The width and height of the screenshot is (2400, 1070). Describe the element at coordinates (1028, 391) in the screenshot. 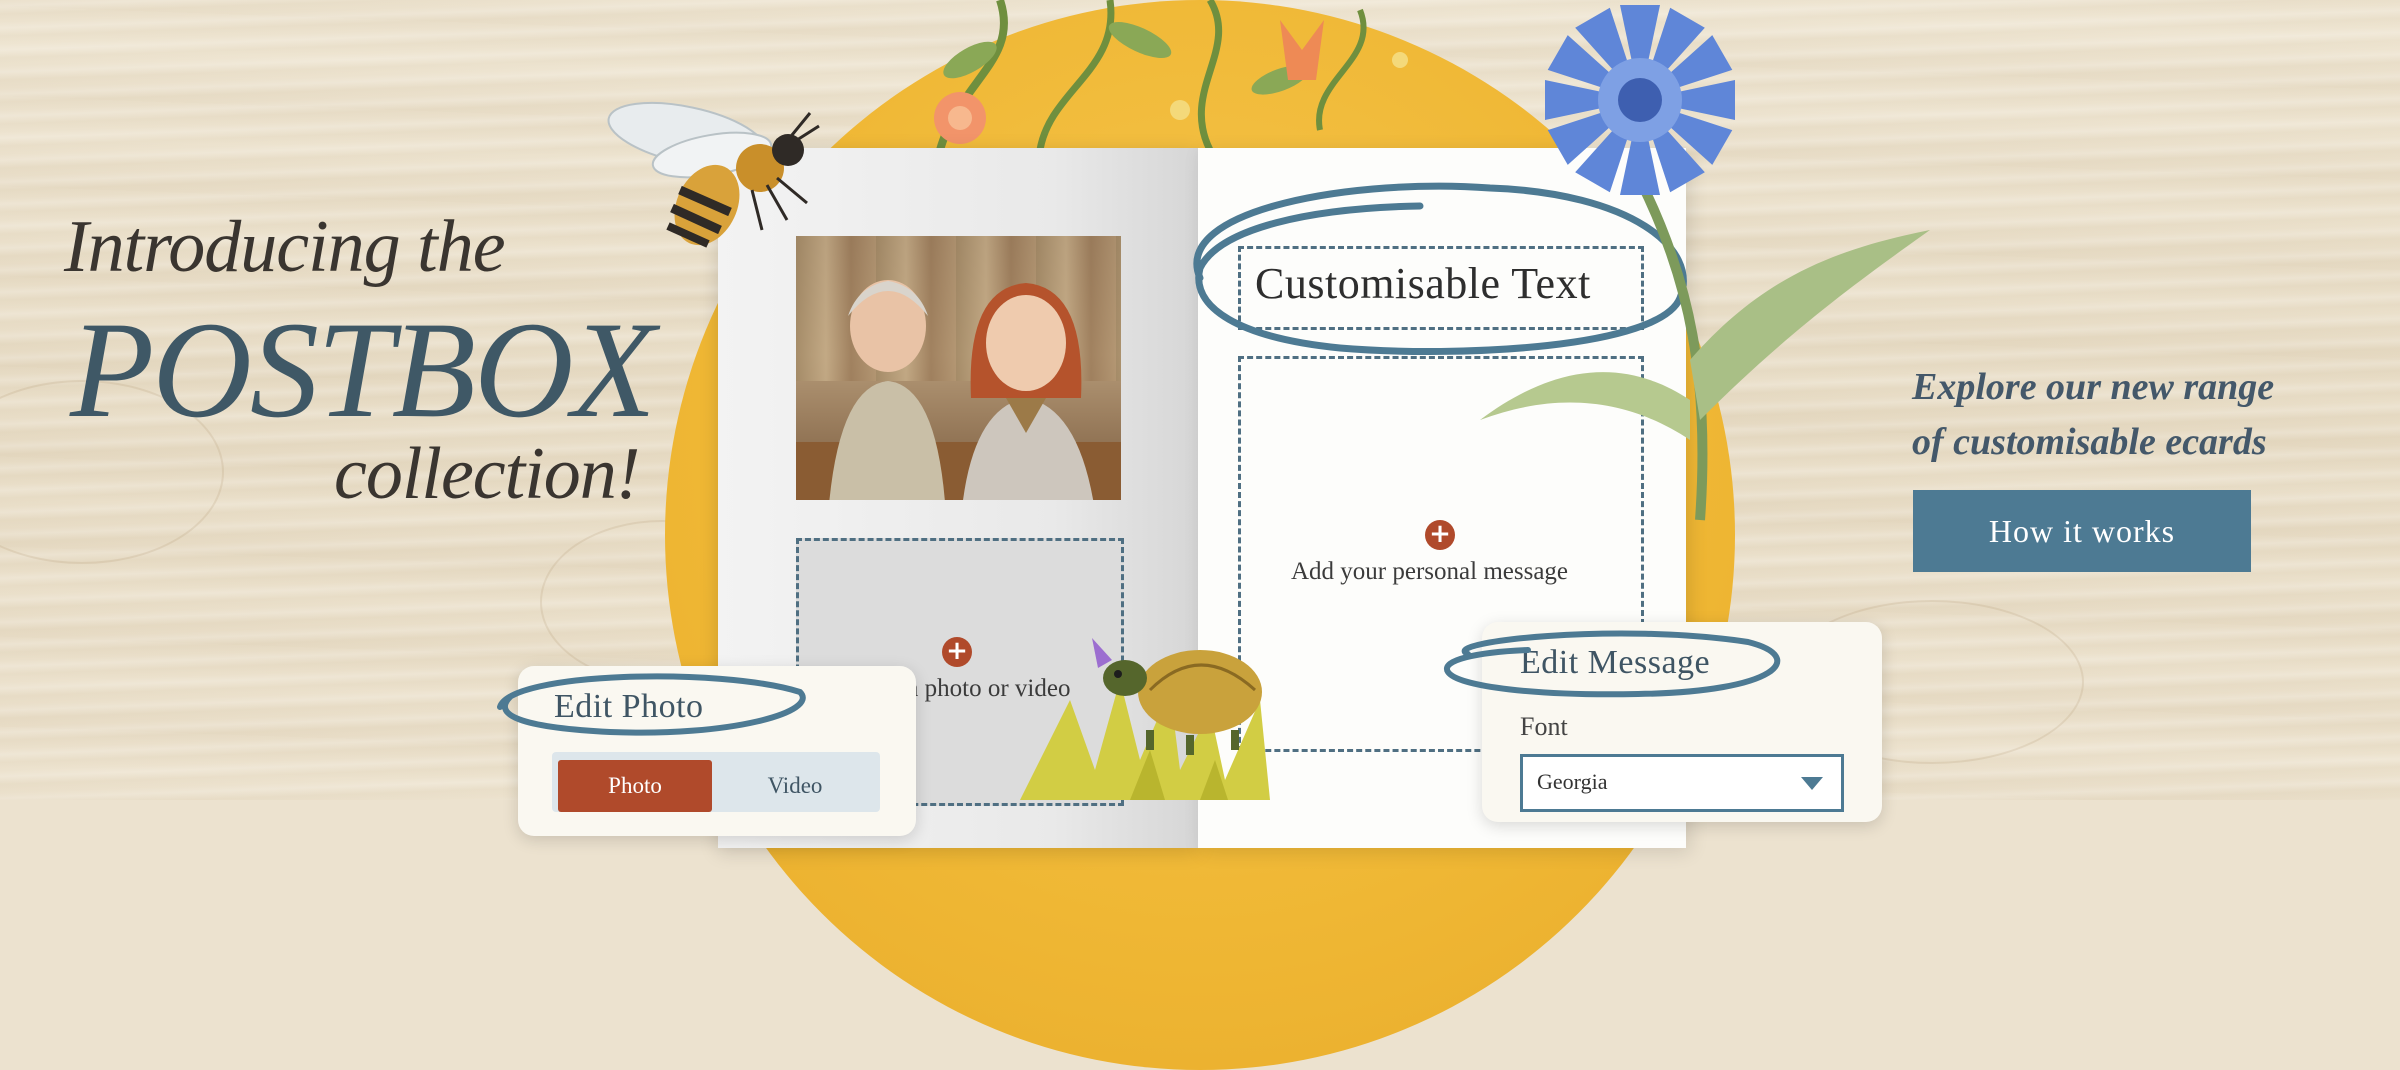

I see `photo-person-right` at that location.